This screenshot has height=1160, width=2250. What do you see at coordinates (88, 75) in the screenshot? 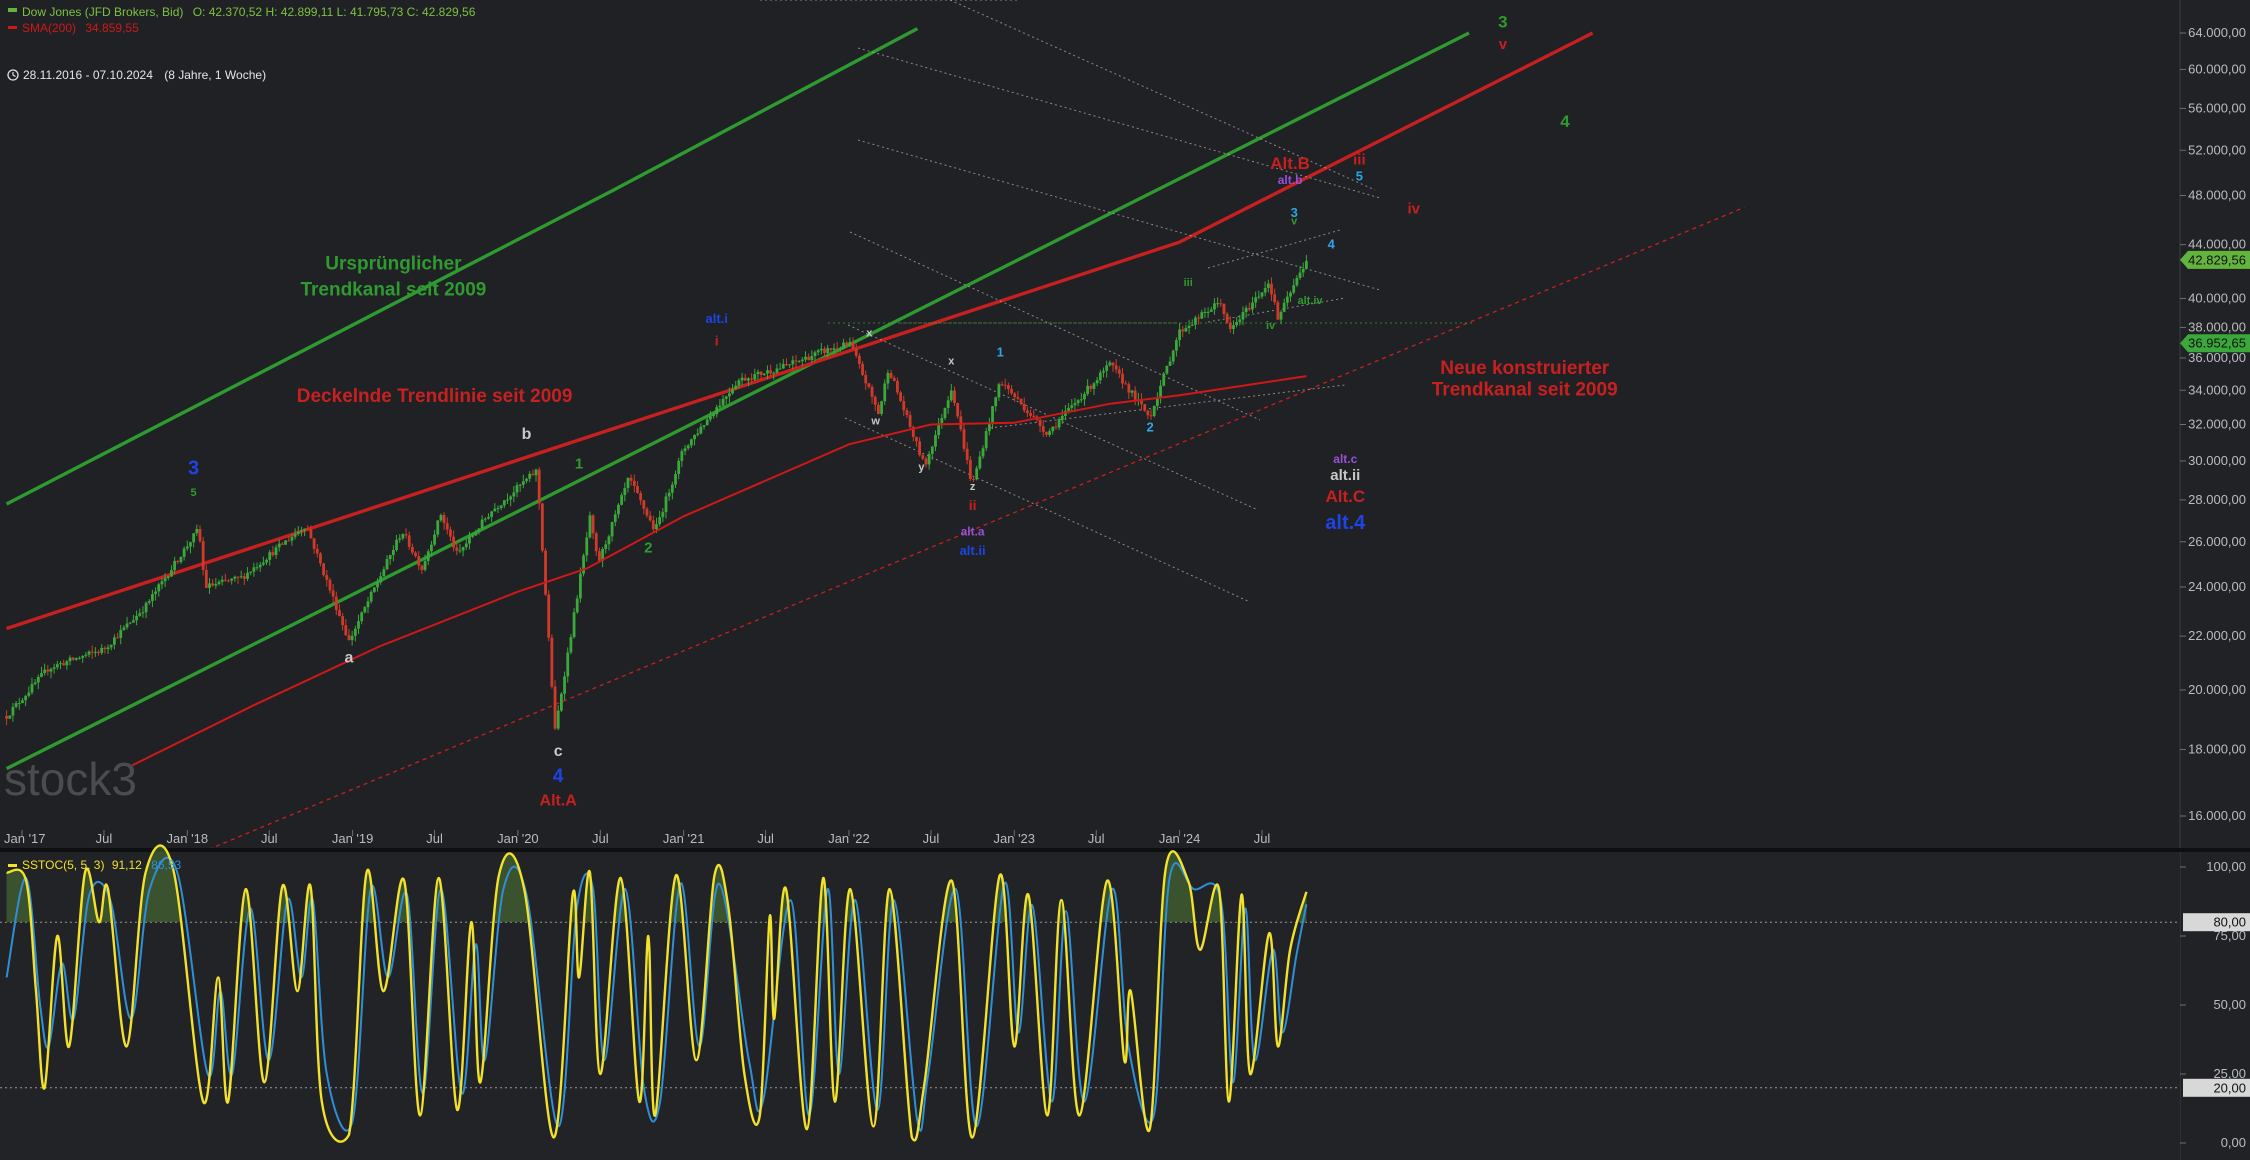
I see `date-range: 28.11.2016 - 07.10.2024` at bounding box center [88, 75].